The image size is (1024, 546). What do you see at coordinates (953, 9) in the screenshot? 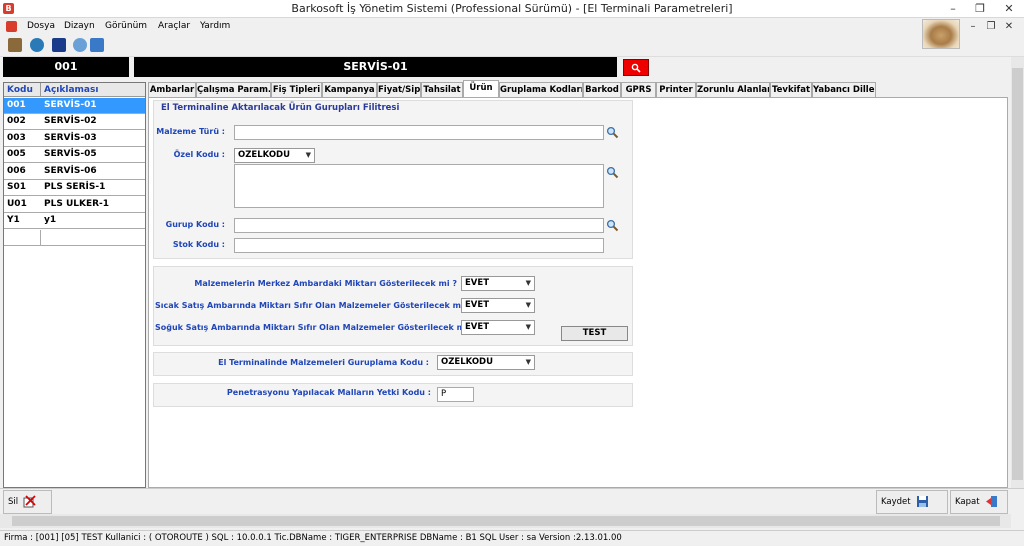
I see `minimize-button: –` at bounding box center [953, 9].